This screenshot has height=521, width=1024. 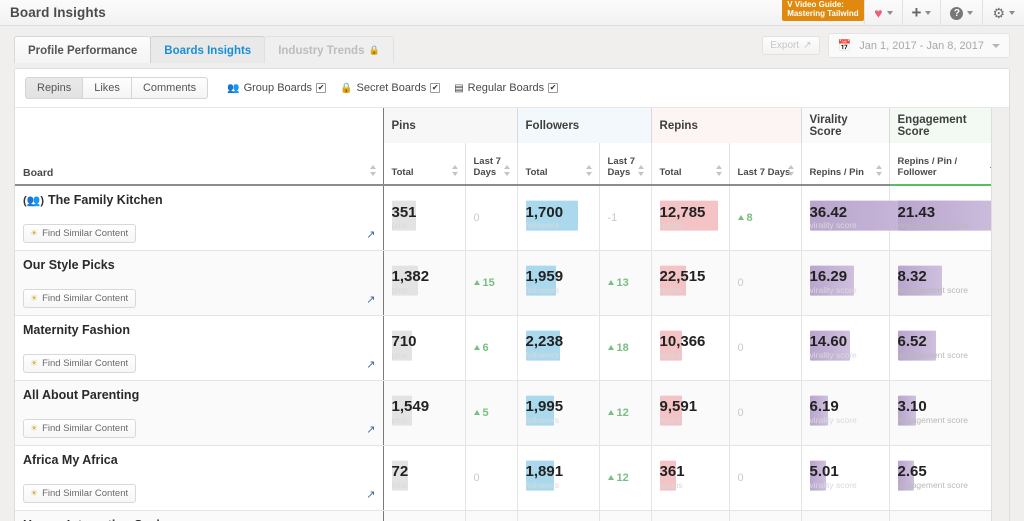 What do you see at coordinates (199, 391) in the screenshot?
I see `board-name: All About Parenting` at bounding box center [199, 391].